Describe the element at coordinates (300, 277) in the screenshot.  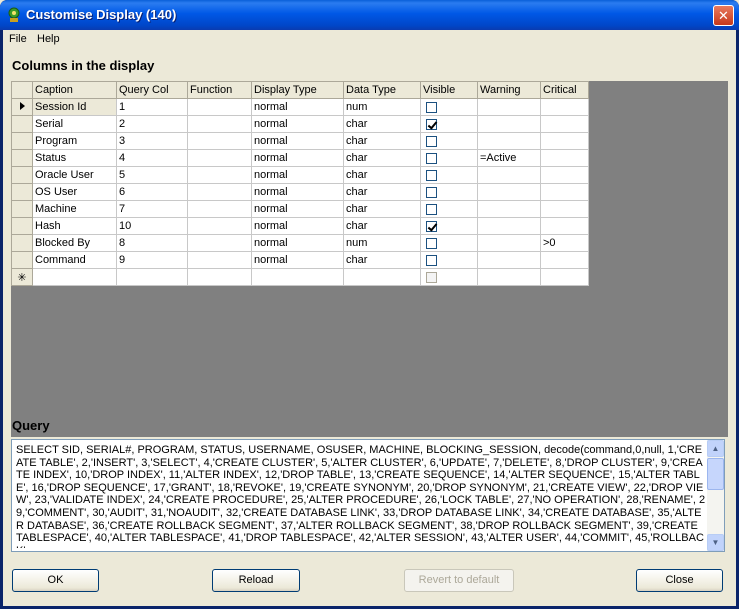
I see `new-row: ✳` at that location.